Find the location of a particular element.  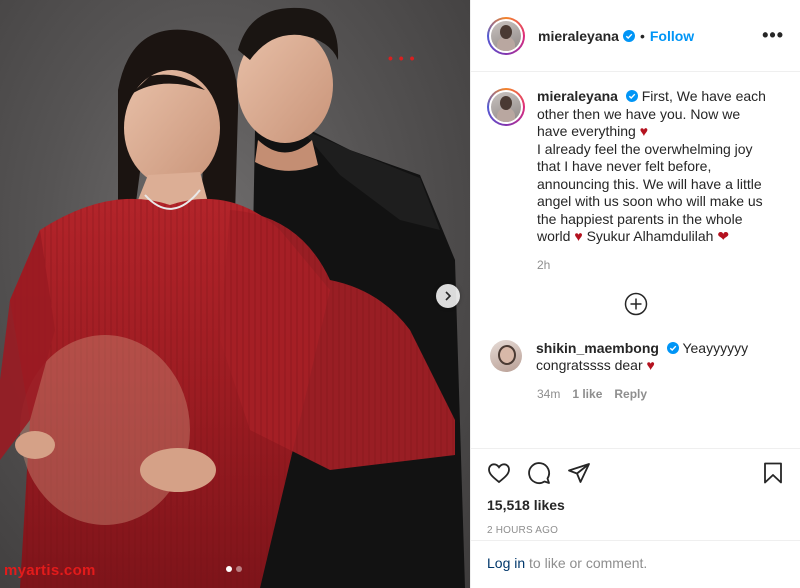

bookmark-icon is located at coordinates (773, 473).